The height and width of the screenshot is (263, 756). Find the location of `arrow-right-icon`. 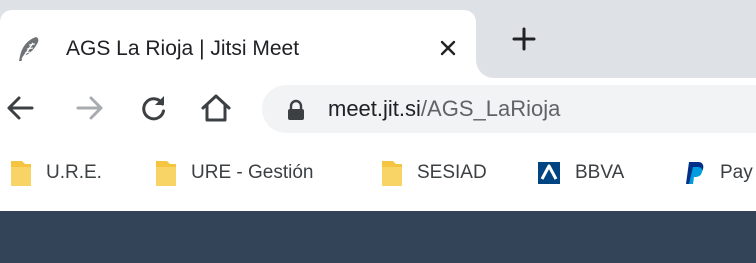

arrow-right-icon is located at coordinates (89, 108).